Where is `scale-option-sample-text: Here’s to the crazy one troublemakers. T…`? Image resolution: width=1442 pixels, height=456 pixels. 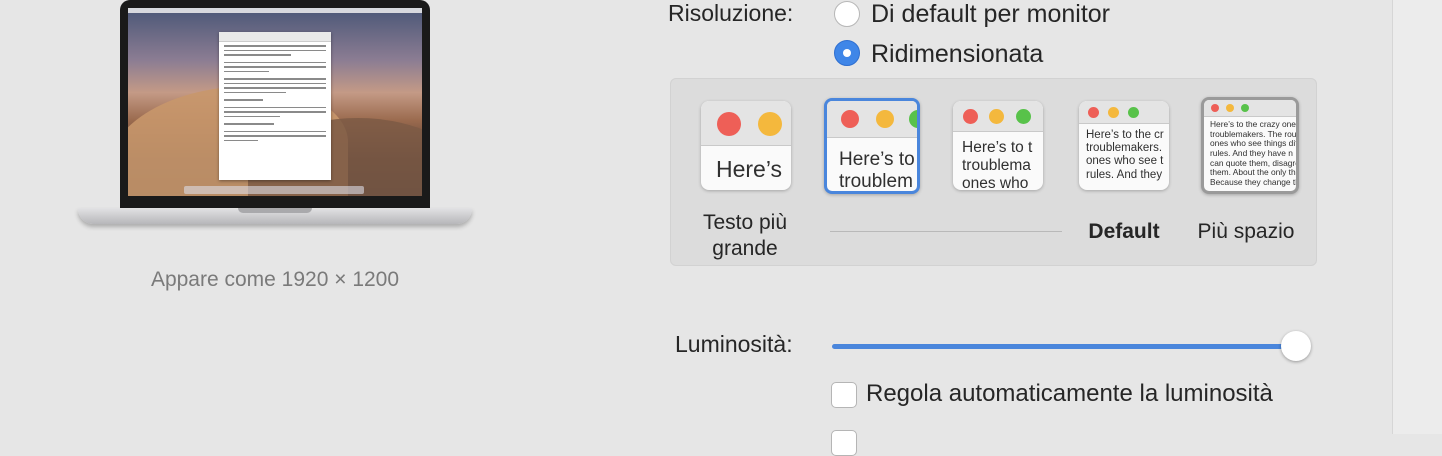 scale-option-sample-text: Here’s to the crazy one troublemakers. T… is located at coordinates (1254, 153).